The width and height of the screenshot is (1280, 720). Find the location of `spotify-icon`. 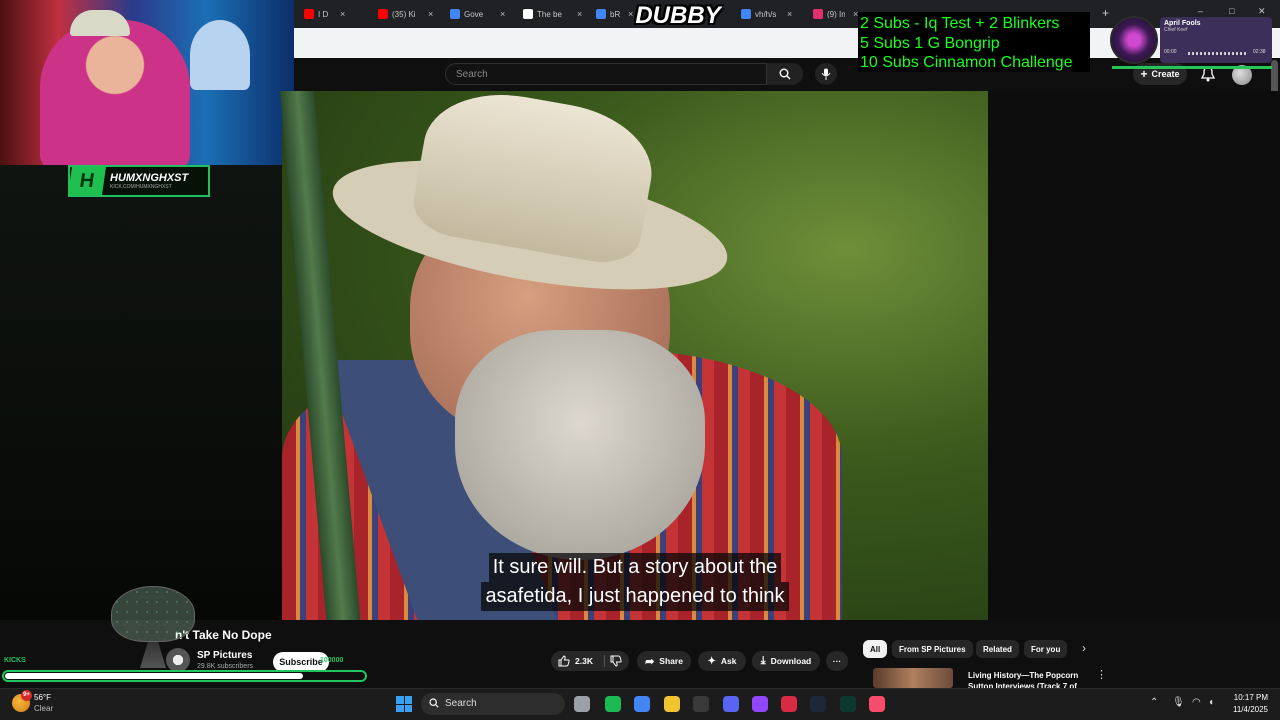

spotify-icon is located at coordinates (613, 704).